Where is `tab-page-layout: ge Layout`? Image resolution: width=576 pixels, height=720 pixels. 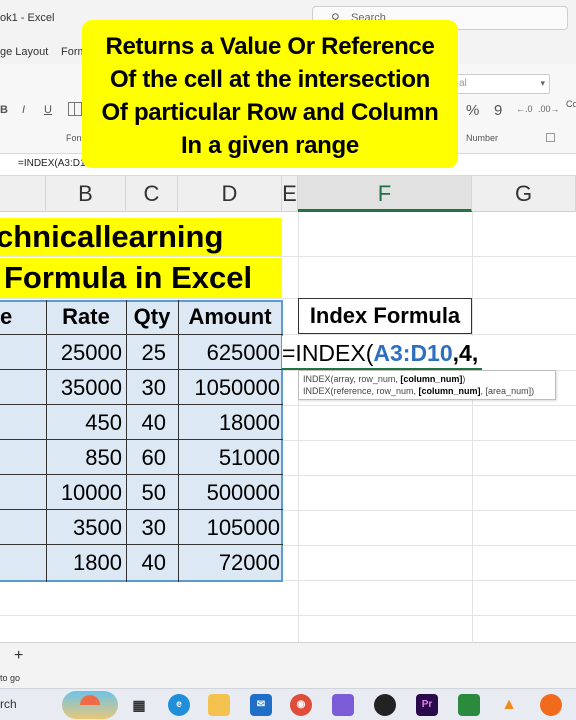 tab-page-layout: ge Layout is located at coordinates (24, 52).